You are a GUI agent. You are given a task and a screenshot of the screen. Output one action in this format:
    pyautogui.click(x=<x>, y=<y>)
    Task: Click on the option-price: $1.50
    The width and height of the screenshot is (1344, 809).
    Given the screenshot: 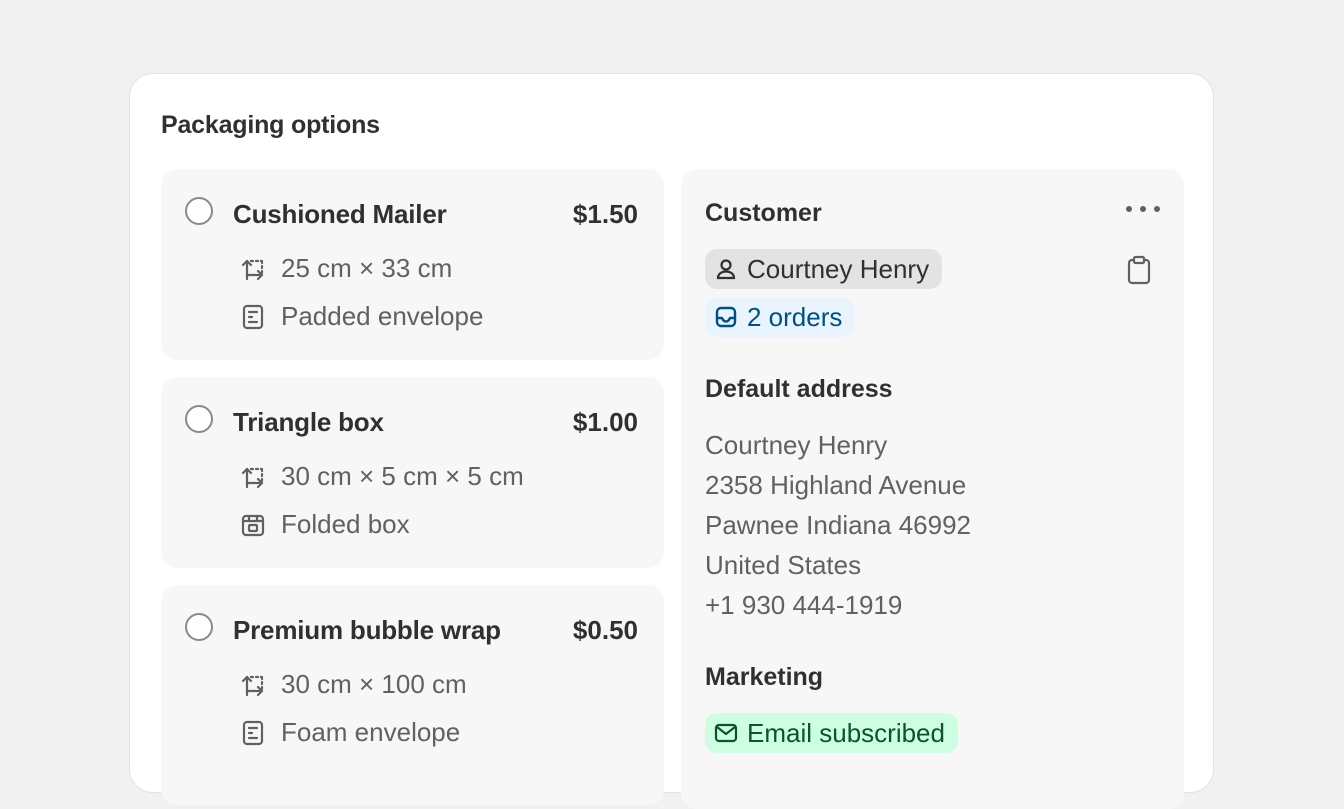 What is the action you would take?
    pyautogui.click(x=605, y=214)
    